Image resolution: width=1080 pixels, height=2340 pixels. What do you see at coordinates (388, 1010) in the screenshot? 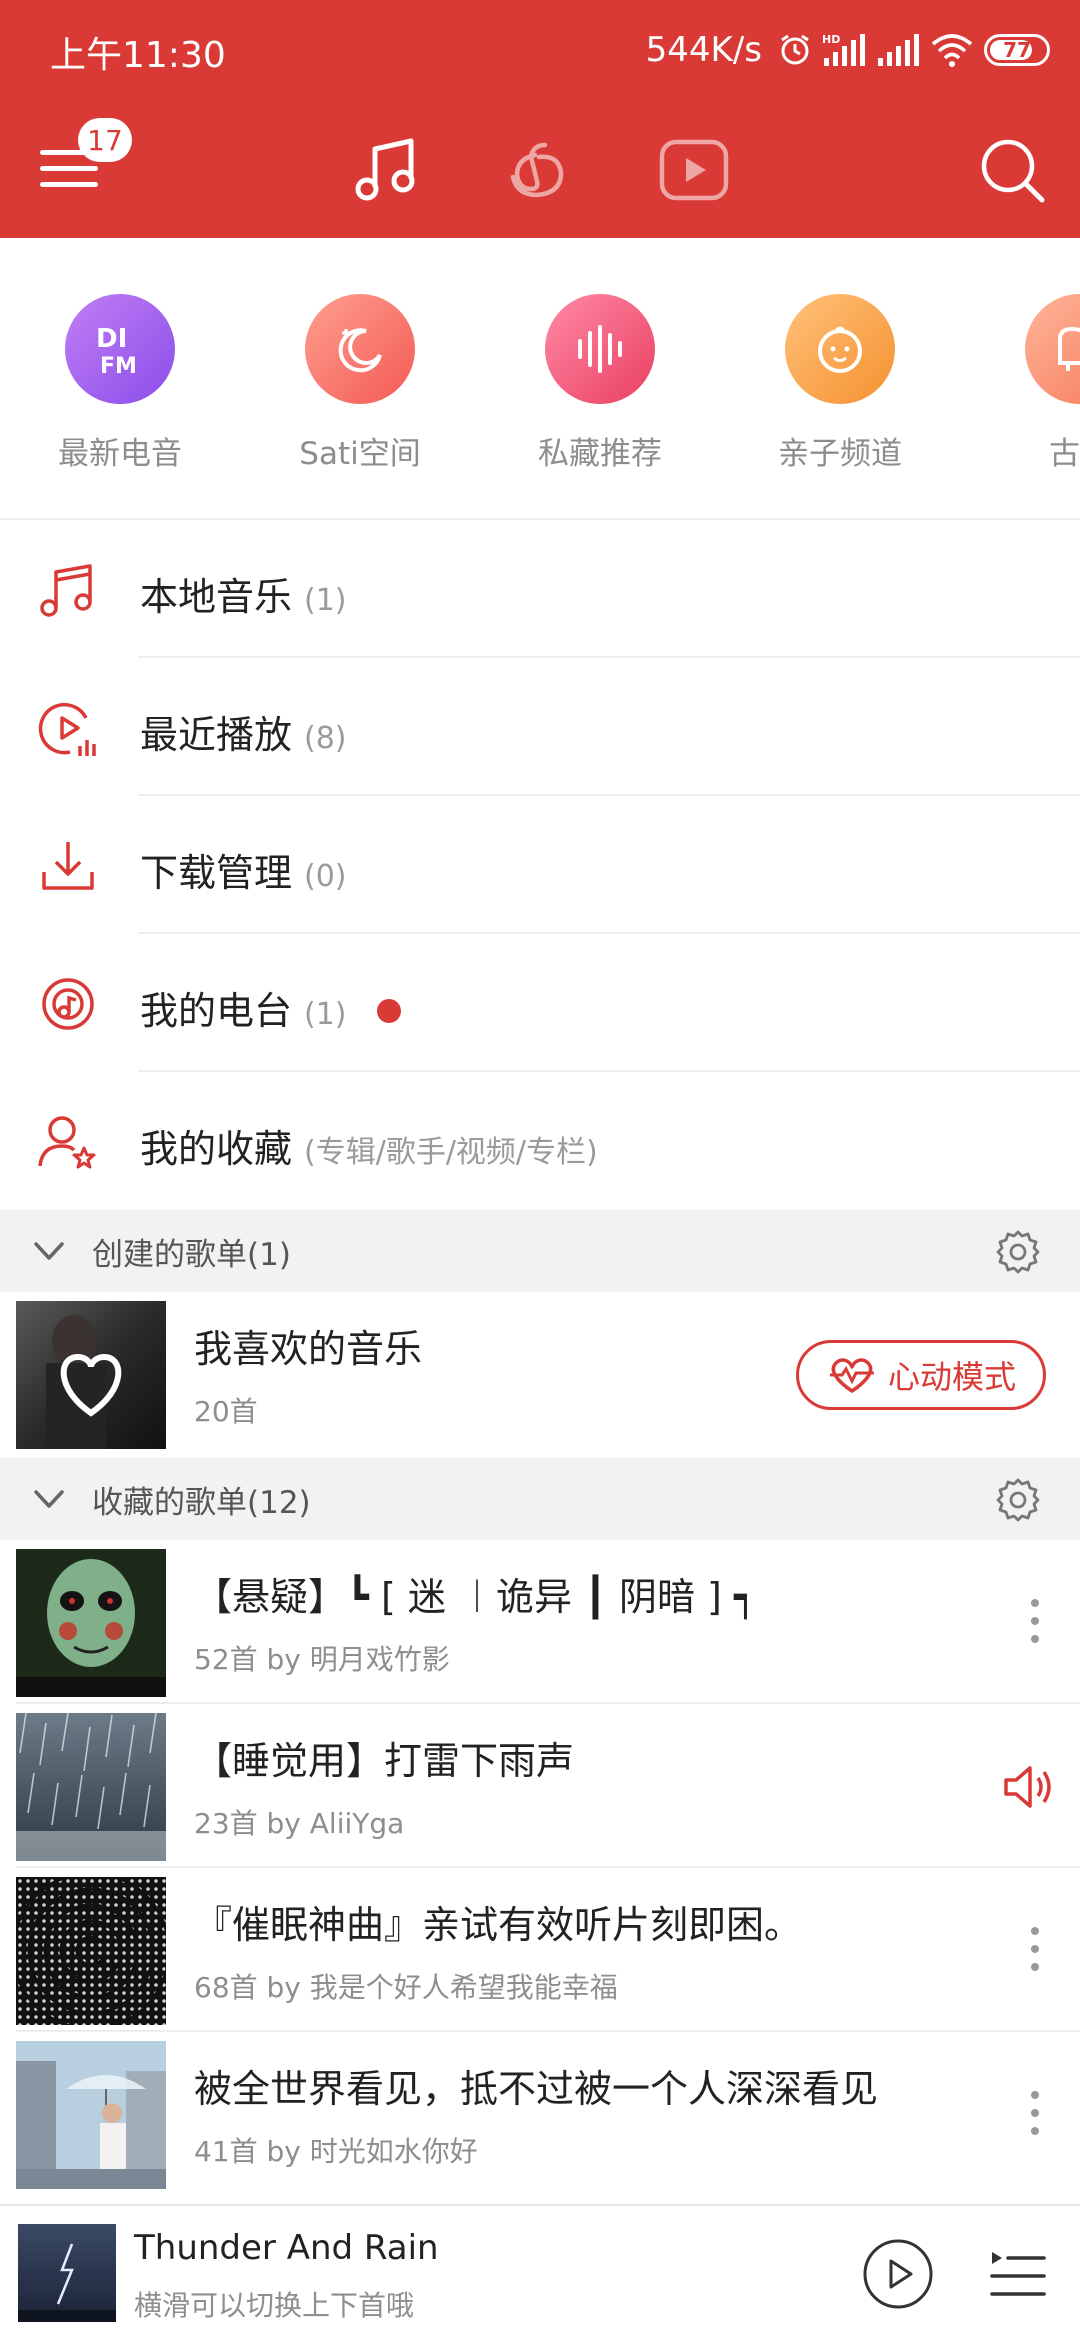
I see `notification-dot` at bounding box center [388, 1010].